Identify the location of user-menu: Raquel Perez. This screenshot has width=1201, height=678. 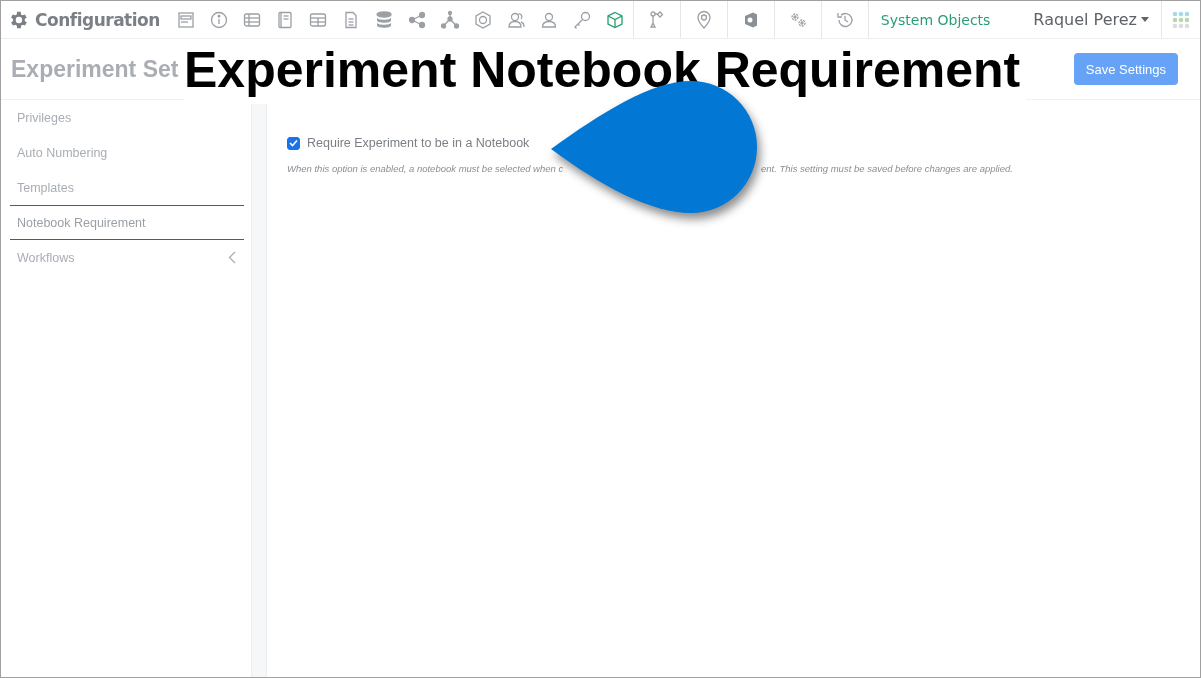
(1085, 19).